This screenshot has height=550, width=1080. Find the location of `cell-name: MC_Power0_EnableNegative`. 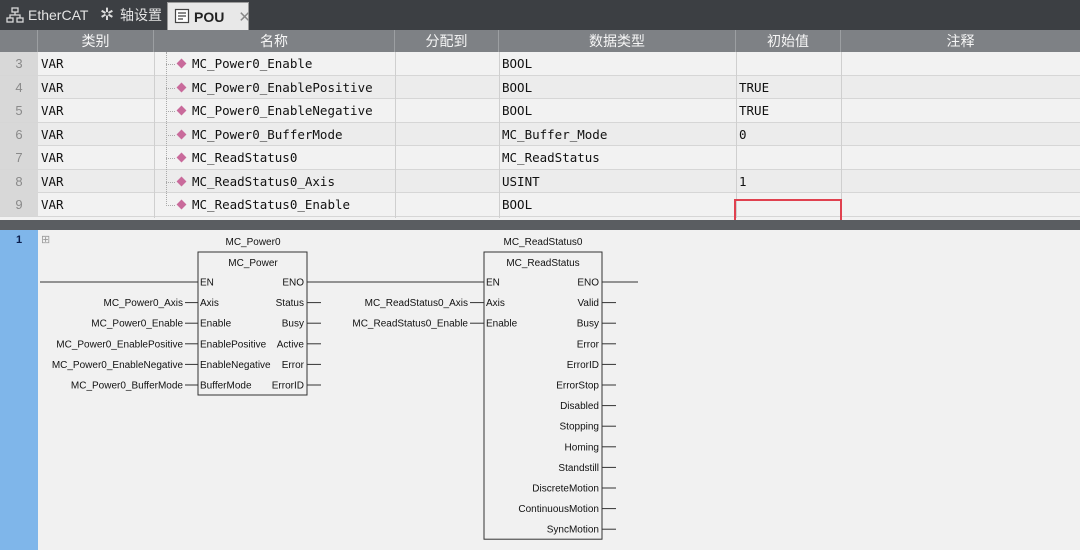

cell-name: MC_Power0_EnableNegative is located at coordinates (285, 110).